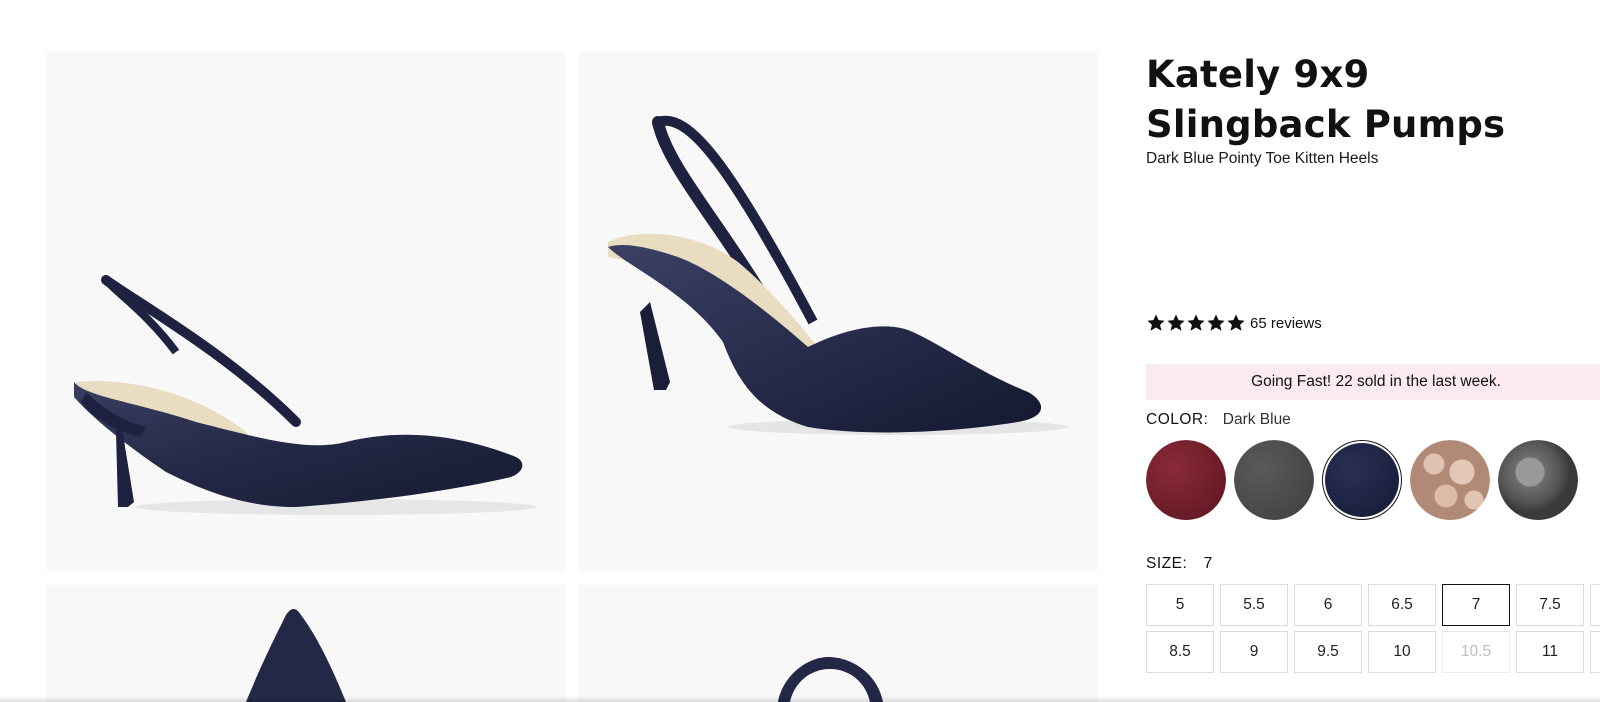 The width and height of the screenshot is (1600, 702). Describe the element at coordinates (838, 275) in the screenshot. I see `shoe-angle-view-image` at that location.